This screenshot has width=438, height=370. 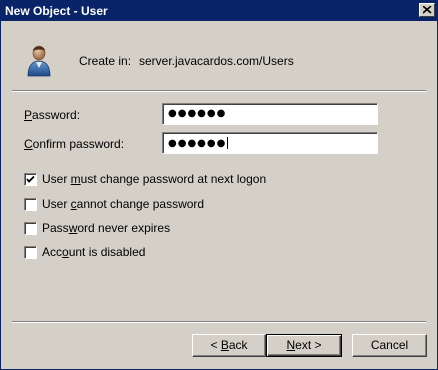 I want to click on checkbox-must-change-password, so click(x=30, y=179).